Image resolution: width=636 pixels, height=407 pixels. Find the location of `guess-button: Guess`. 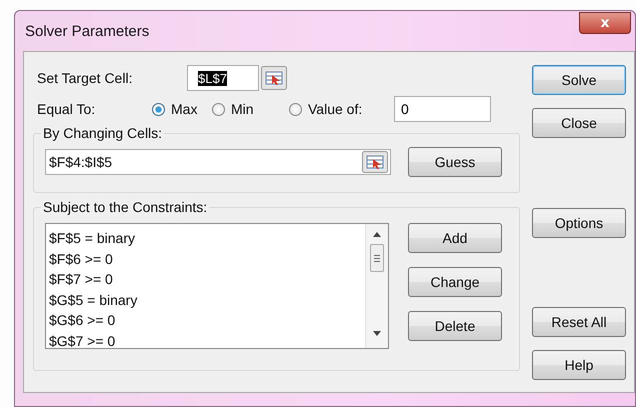

guess-button: Guess is located at coordinates (455, 162).